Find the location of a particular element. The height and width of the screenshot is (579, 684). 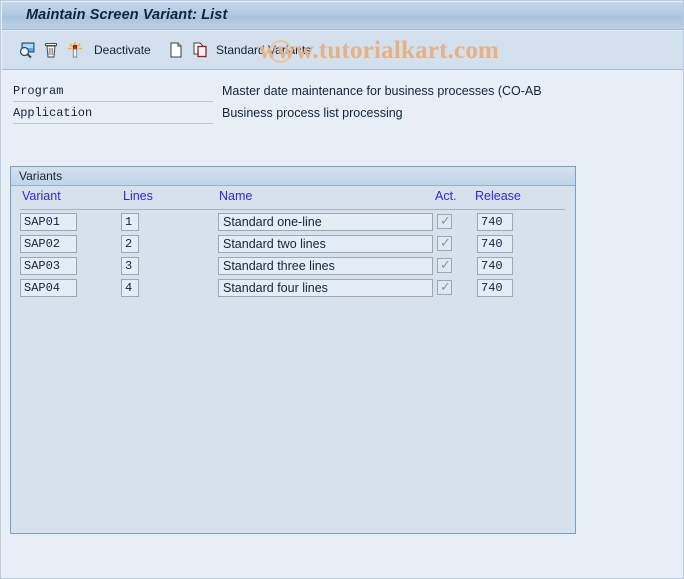

spark-activate-icon is located at coordinates (75, 50).